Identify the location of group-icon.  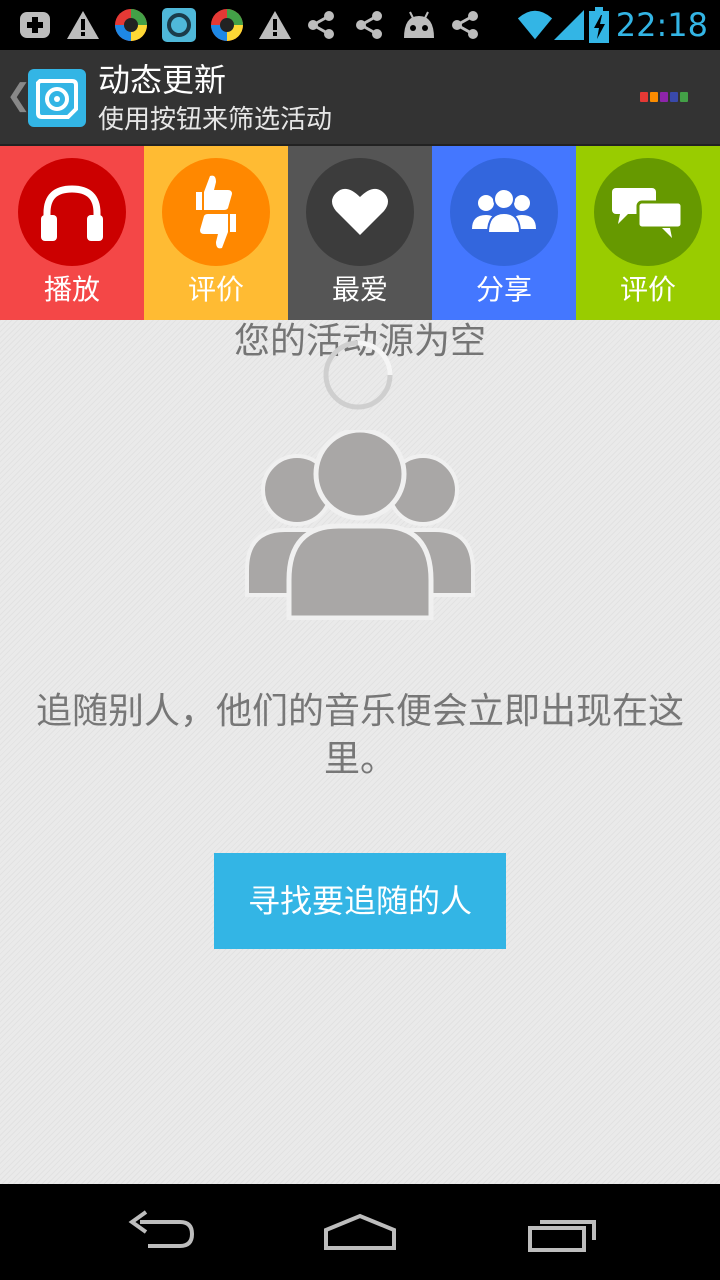
(504, 211).